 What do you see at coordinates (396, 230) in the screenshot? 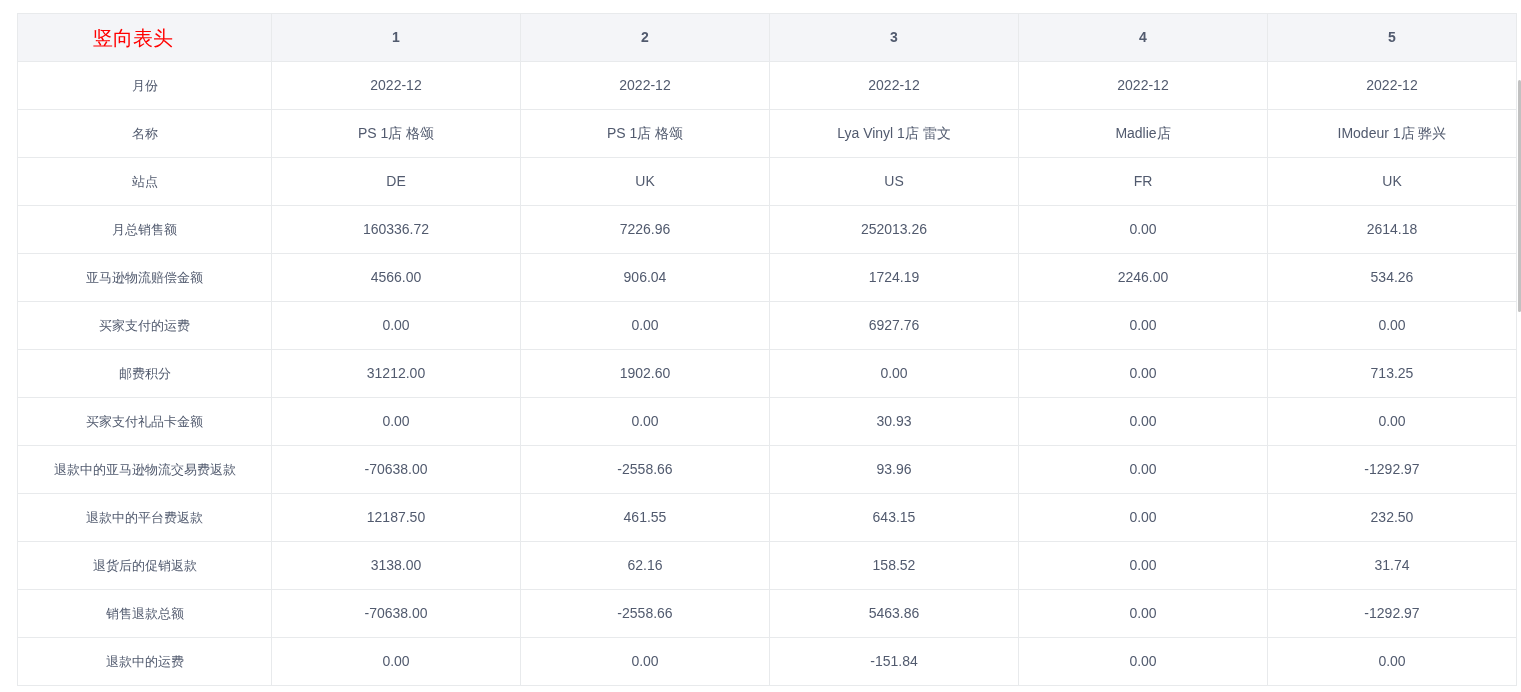
I see `table-cell: 160336.72` at bounding box center [396, 230].